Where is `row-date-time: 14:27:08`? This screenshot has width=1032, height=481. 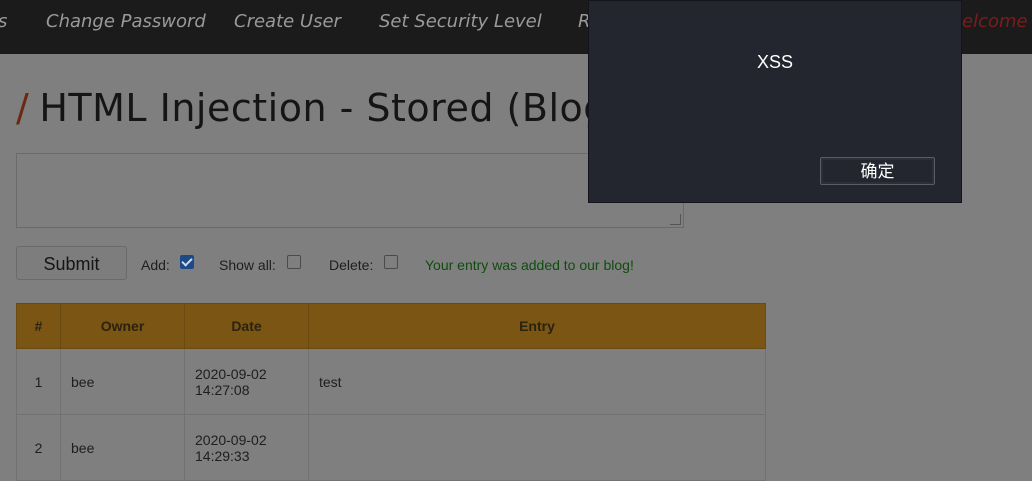
row-date-time: 14:27:08 is located at coordinates (222, 389).